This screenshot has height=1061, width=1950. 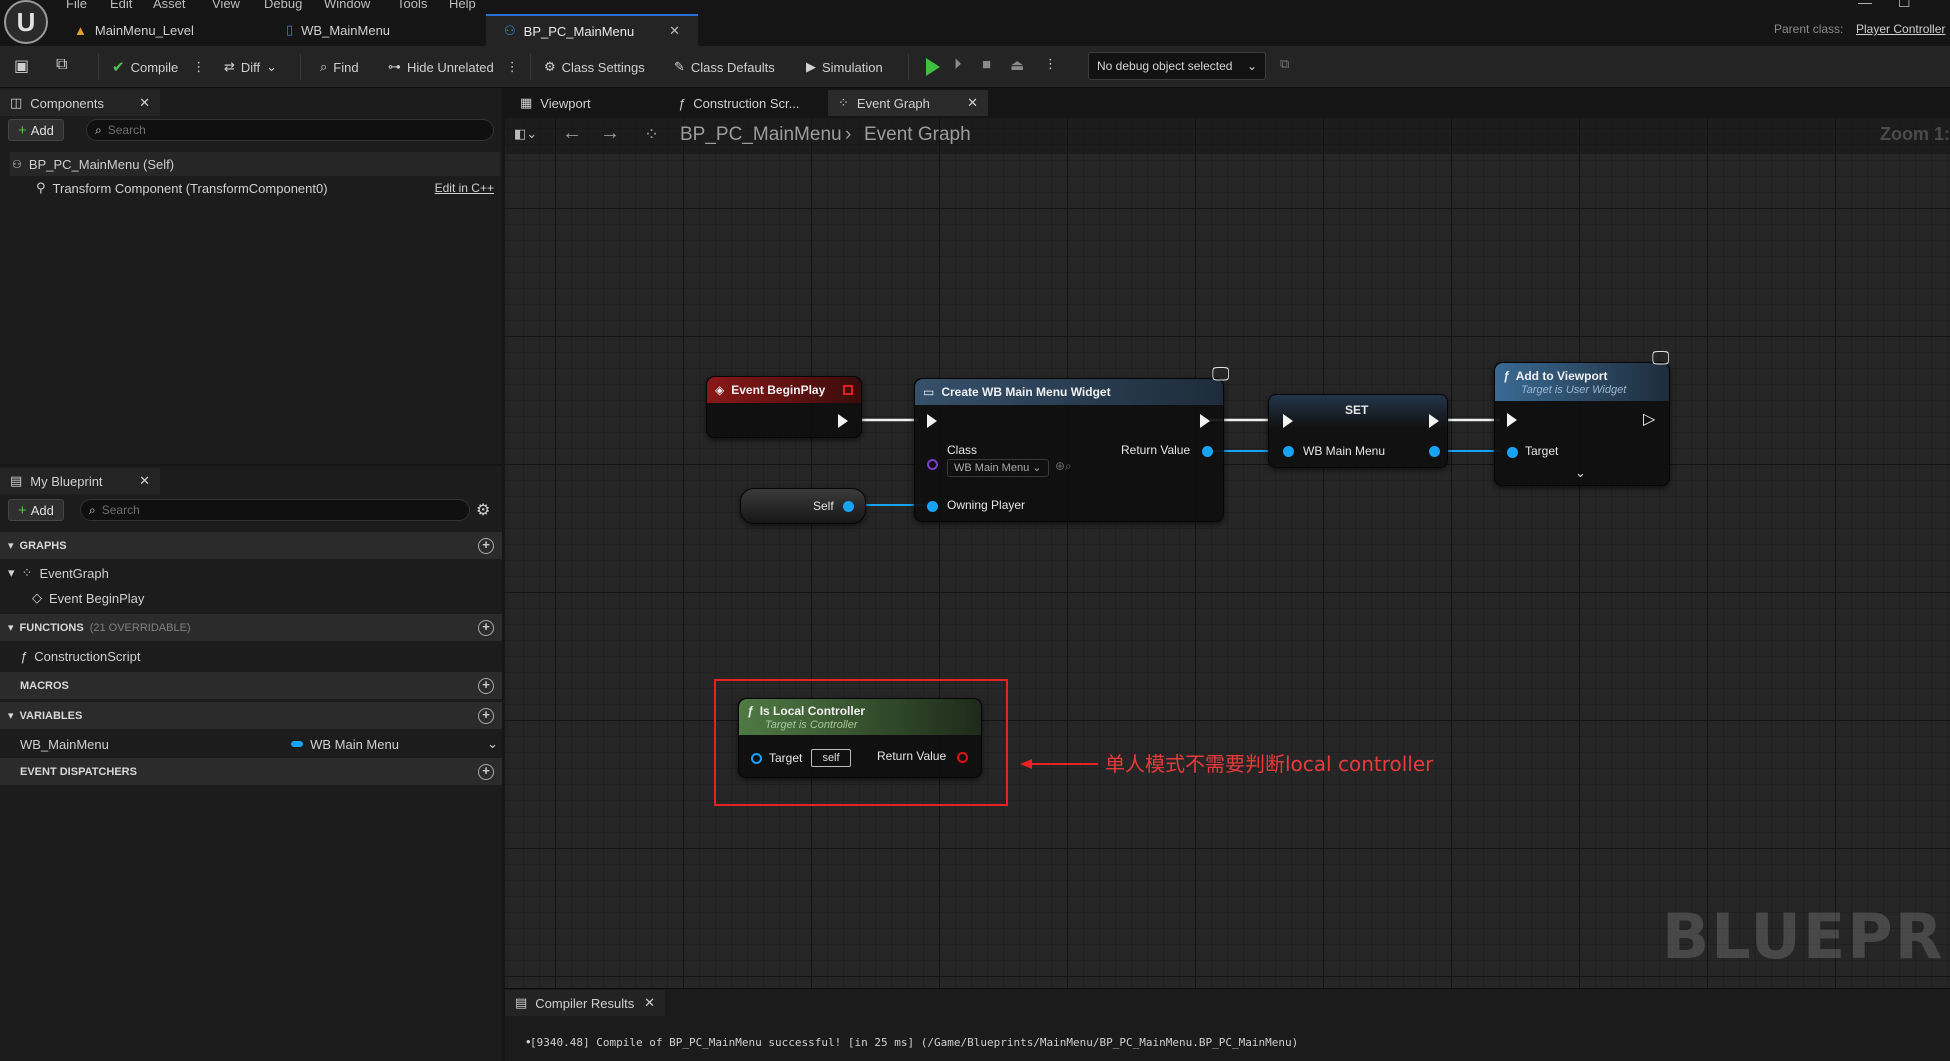 What do you see at coordinates (1649, 419) in the screenshot?
I see `exec-out-hollow-icon: ▷` at bounding box center [1649, 419].